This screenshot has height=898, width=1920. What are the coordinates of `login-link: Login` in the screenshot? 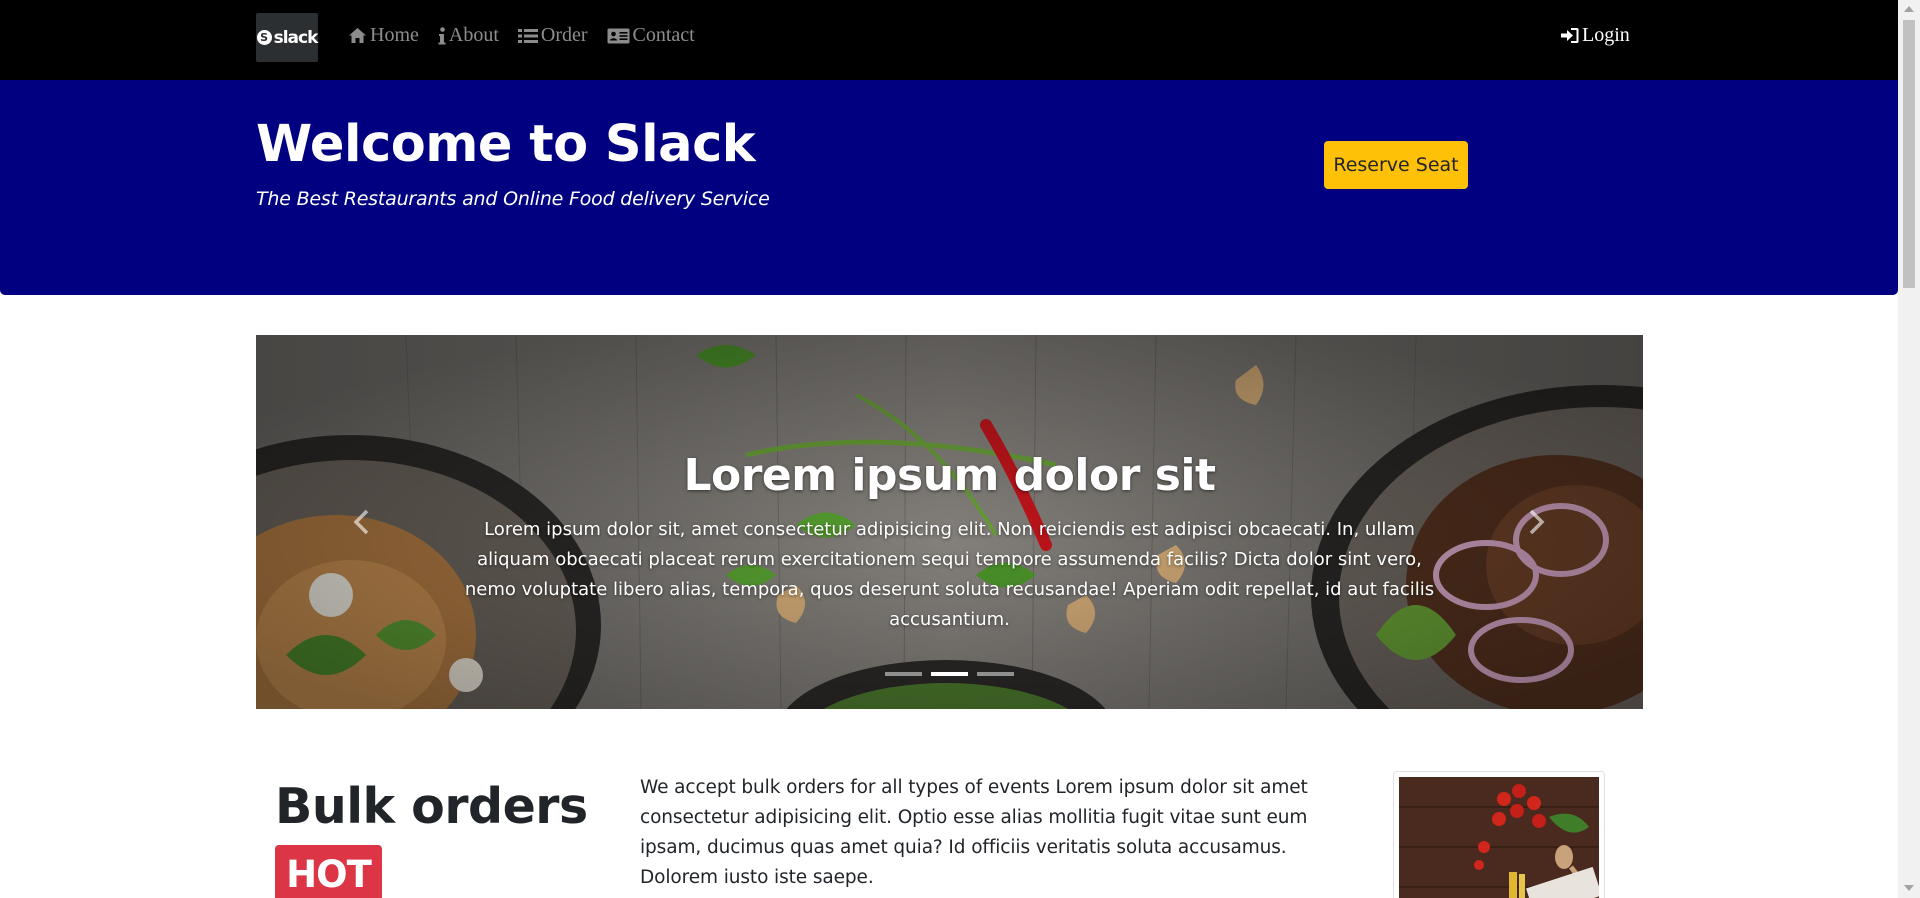 It's located at (1595, 35).